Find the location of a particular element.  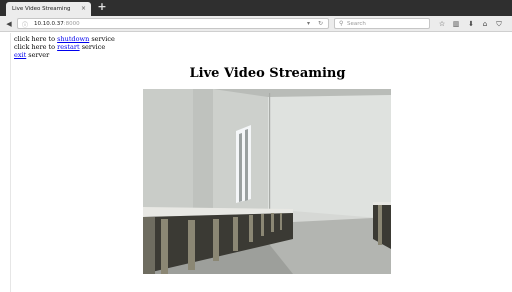

restart-link: restart is located at coordinates (68, 47).